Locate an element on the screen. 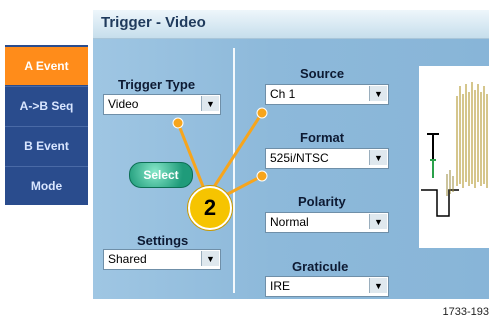  callout-leader-lines is located at coordinates (220, 153).